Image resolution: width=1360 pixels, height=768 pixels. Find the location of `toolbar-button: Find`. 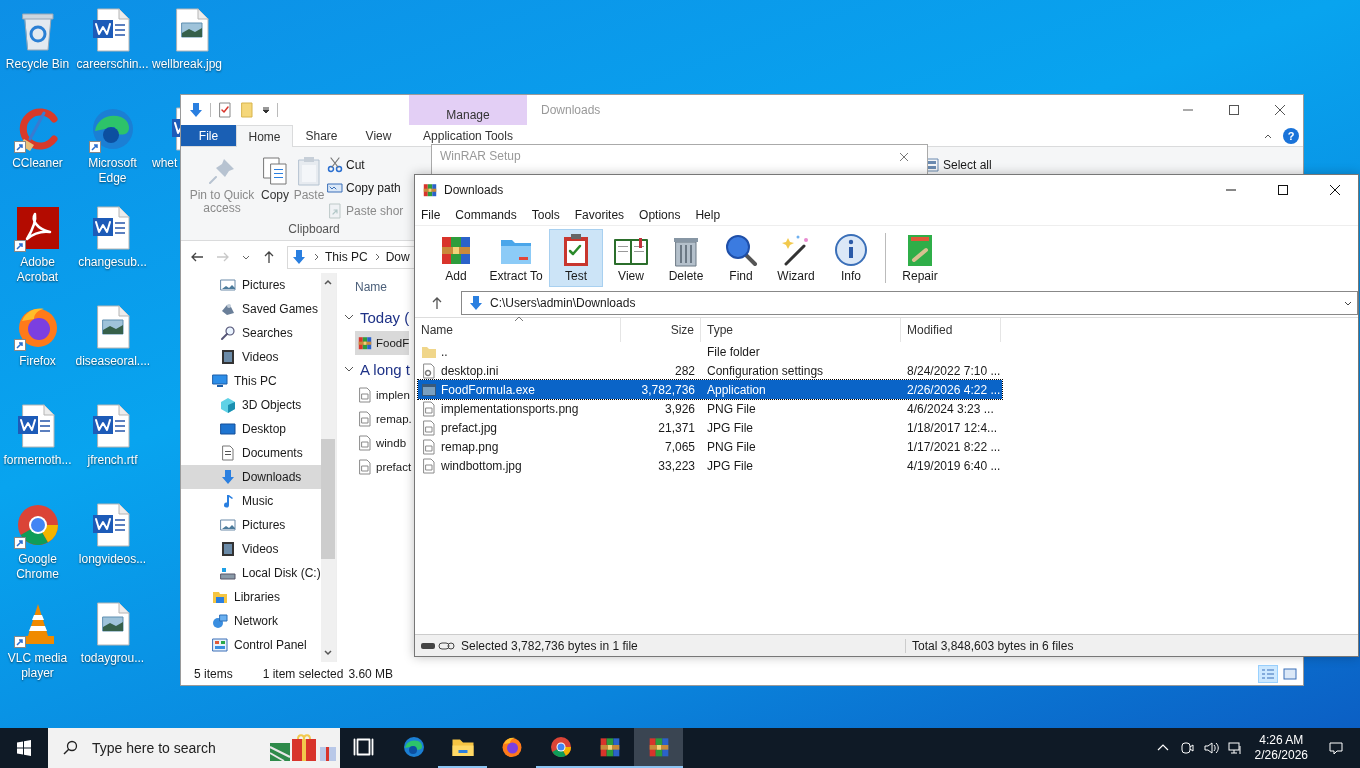

toolbar-button: Find is located at coordinates (741, 257).